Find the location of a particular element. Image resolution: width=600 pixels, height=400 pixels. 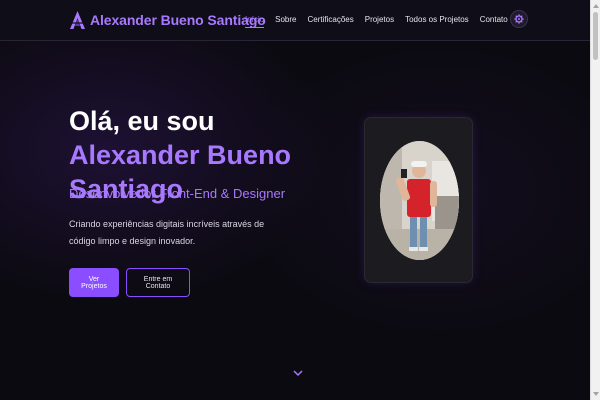

nav-link-contato: Contato is located at coordinates (494, 19).